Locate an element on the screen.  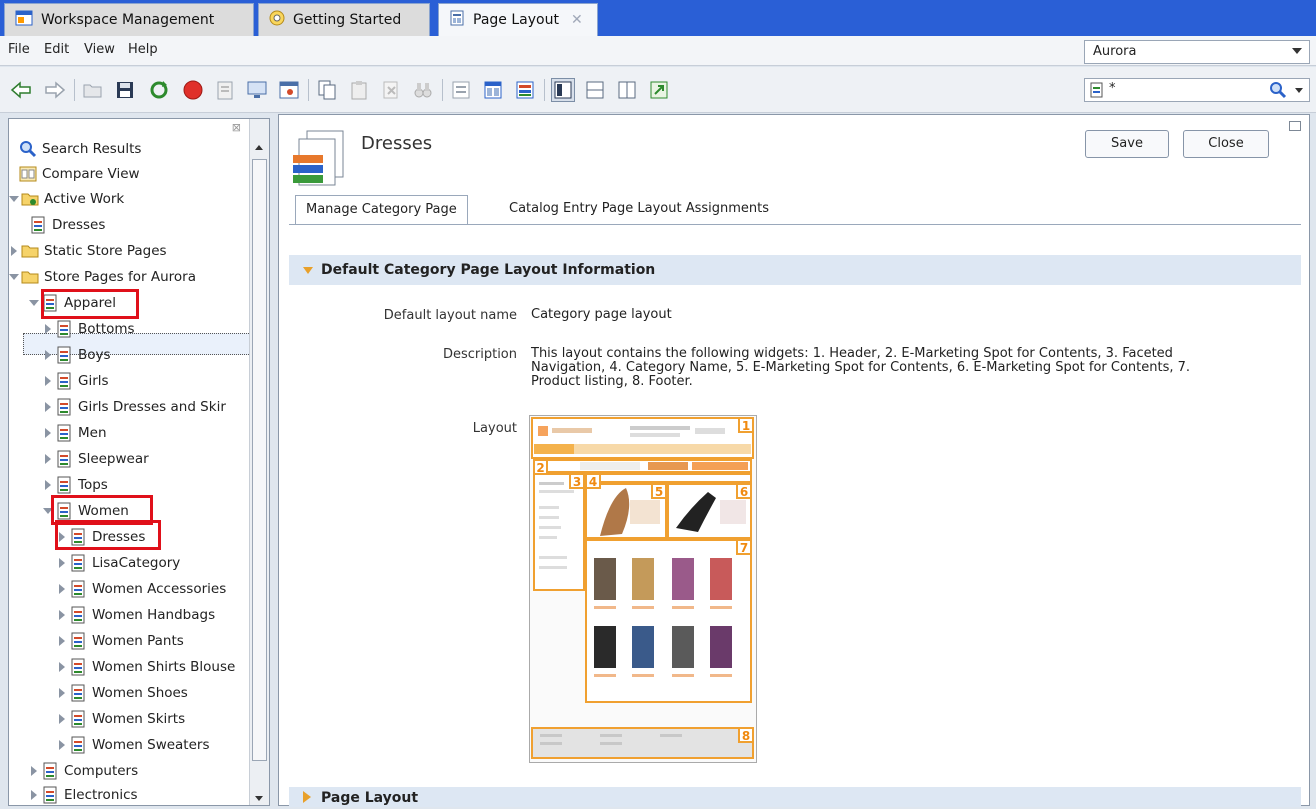
tab-workspace-management: Workspace Management is located at coordinates (129, 19).